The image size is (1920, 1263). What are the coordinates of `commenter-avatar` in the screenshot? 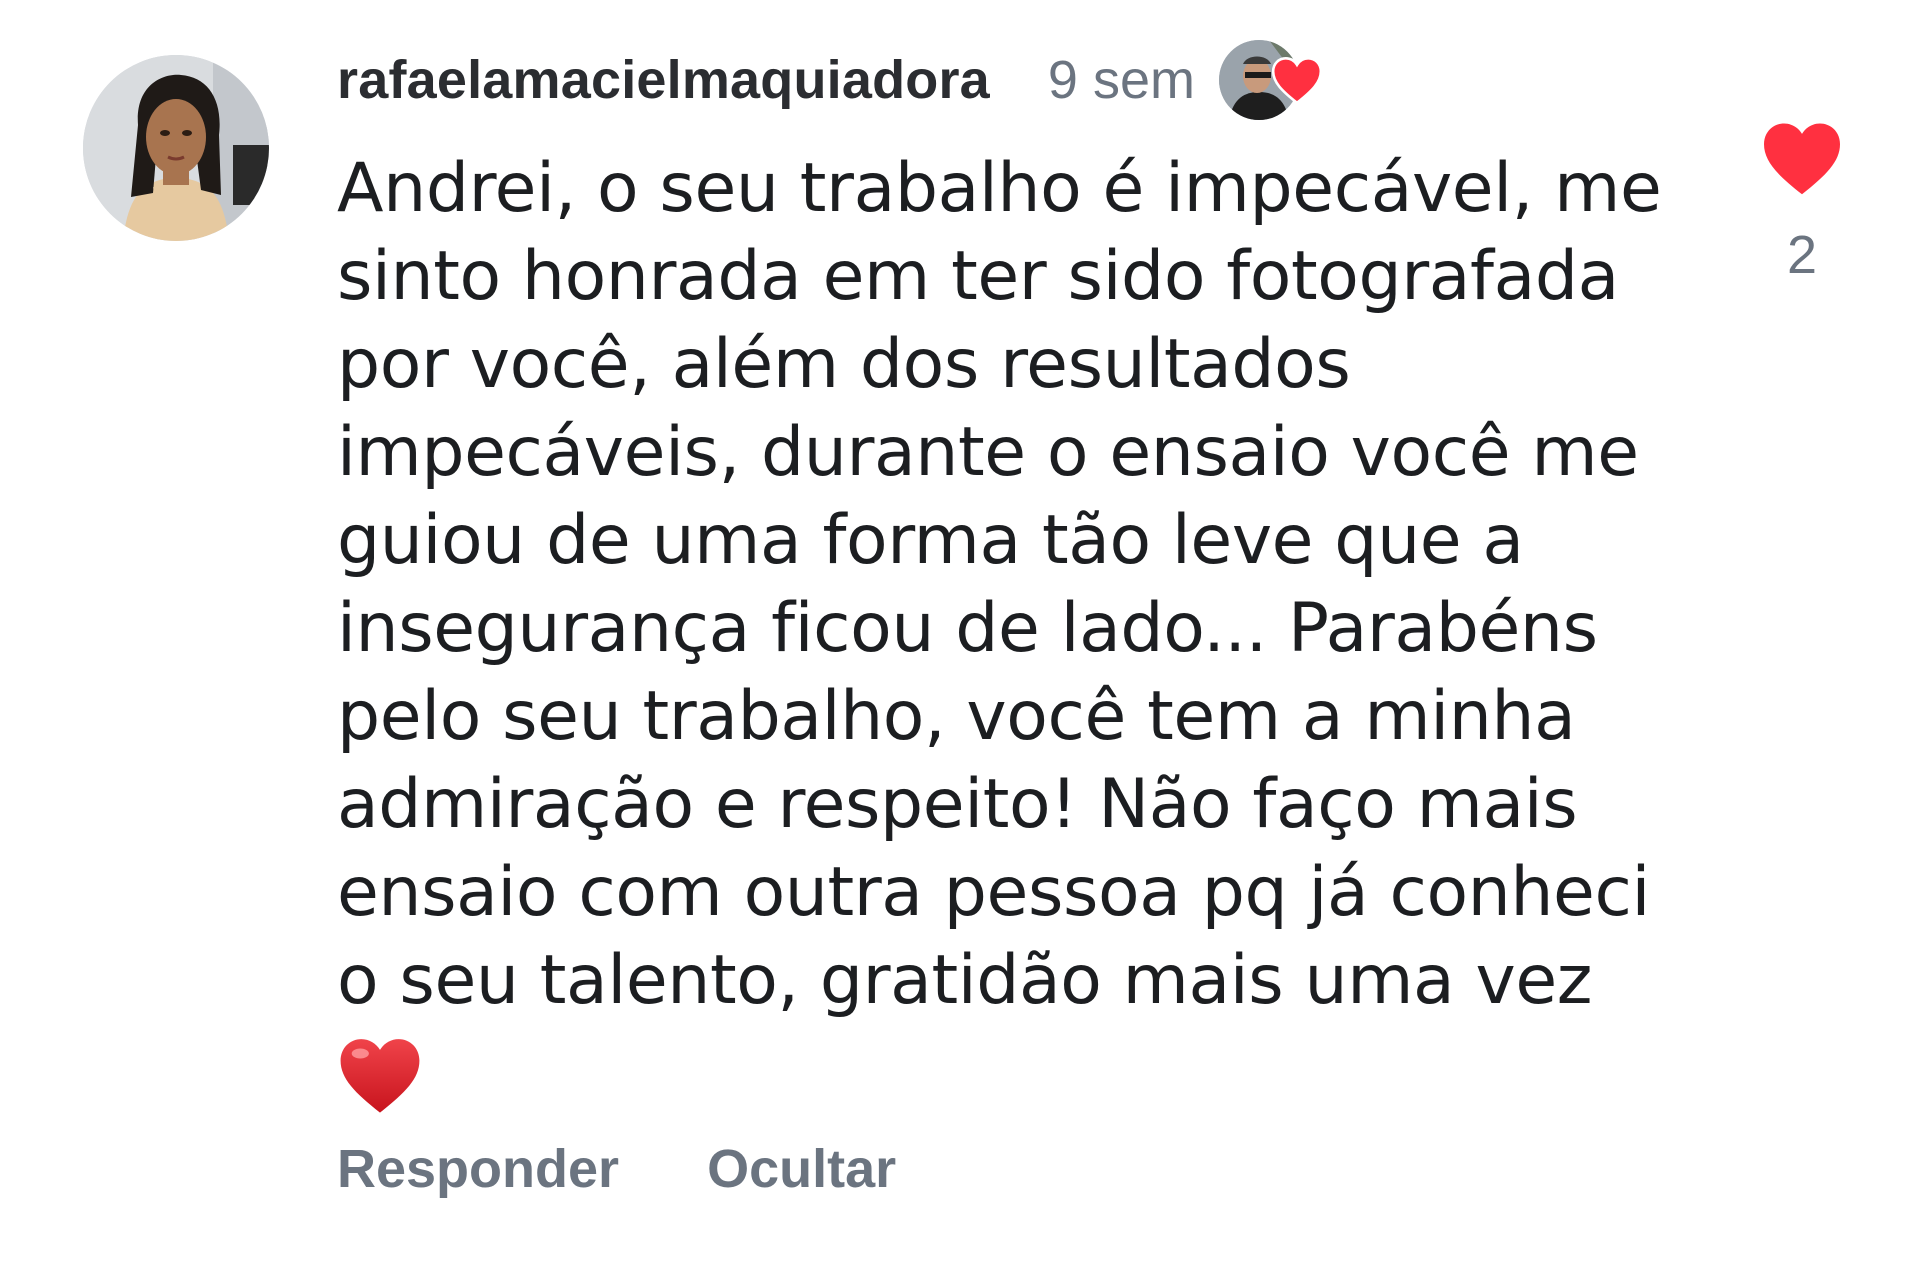 It's located at (176, 148).